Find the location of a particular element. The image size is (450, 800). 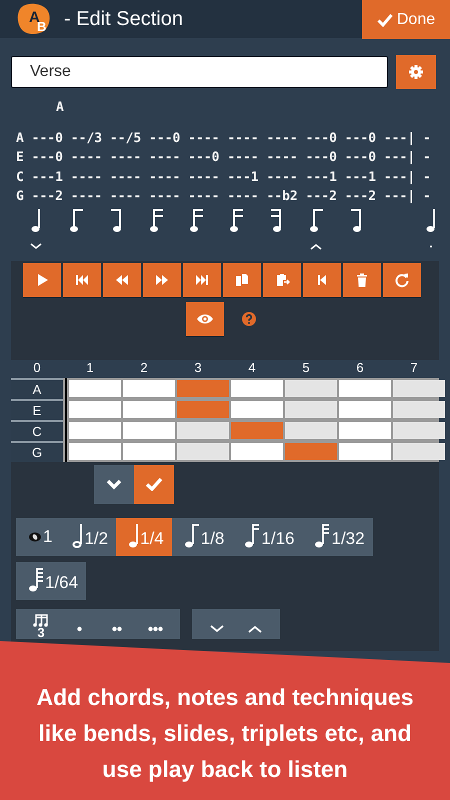

clipboard-icon is located at coordinates (282, 280).